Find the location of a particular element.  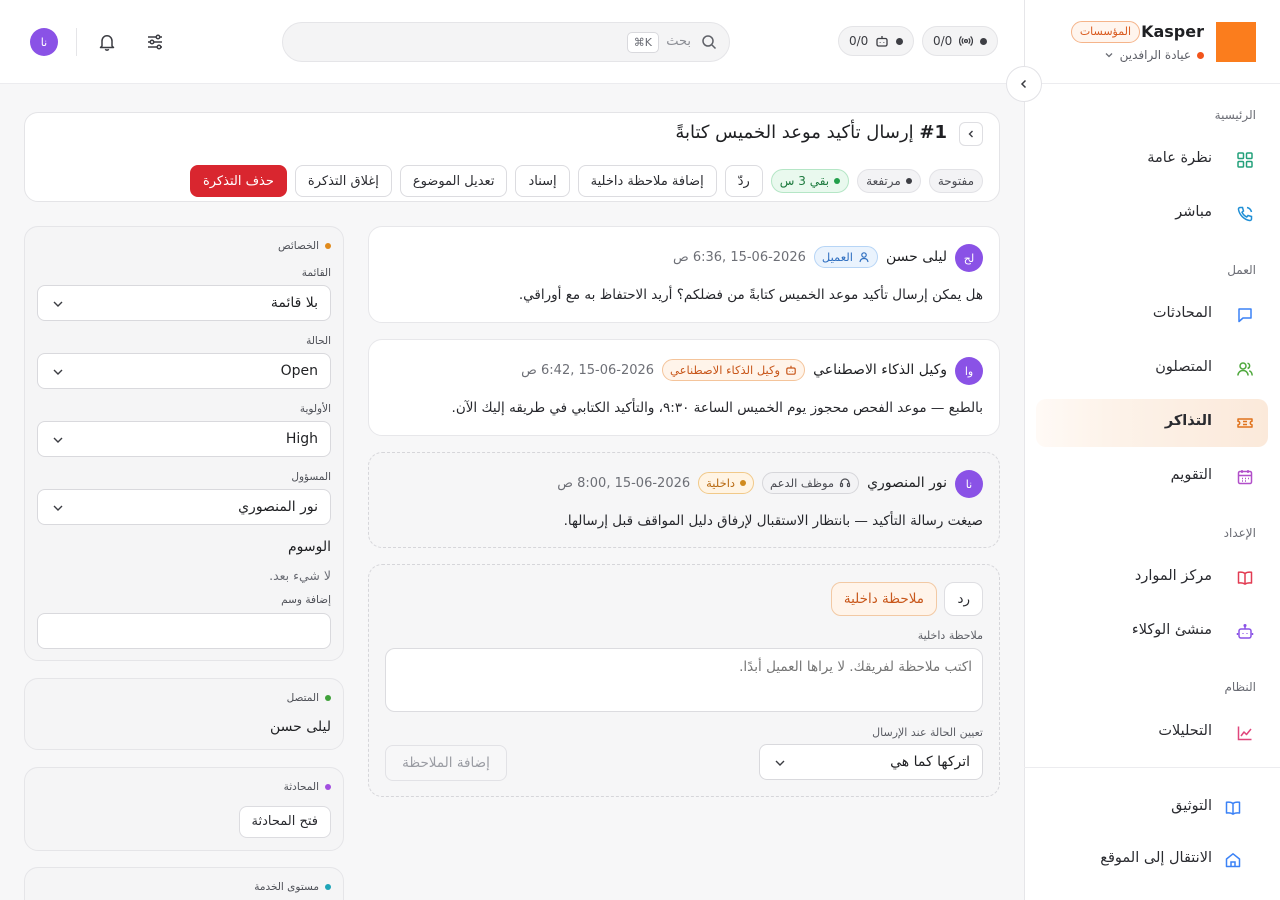

calls-counter: 0/0 is located at coordinates (960, 41).